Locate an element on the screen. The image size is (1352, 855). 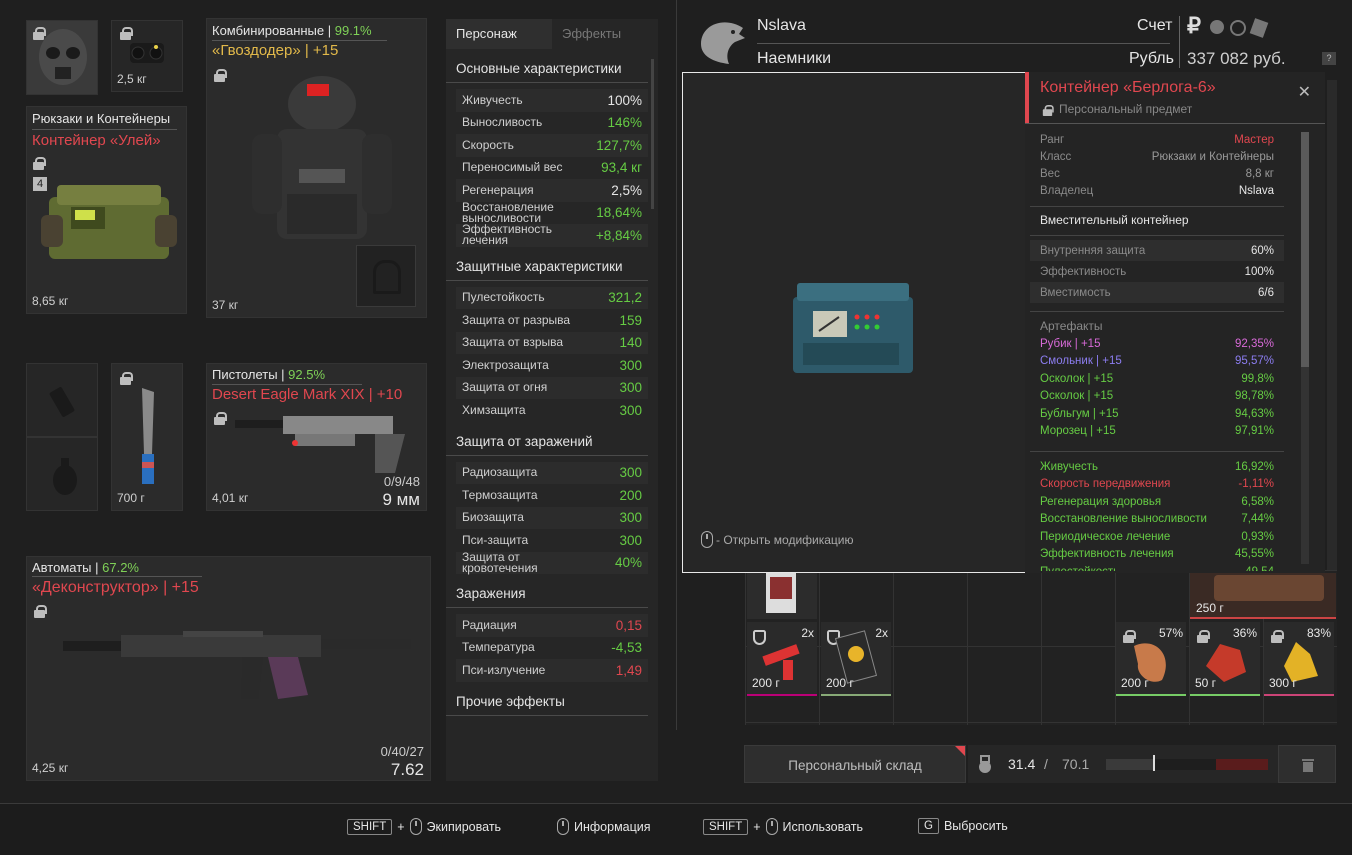
inventory-item-artifact-1: 57% 200 г is located at coordinates (1151, 659).